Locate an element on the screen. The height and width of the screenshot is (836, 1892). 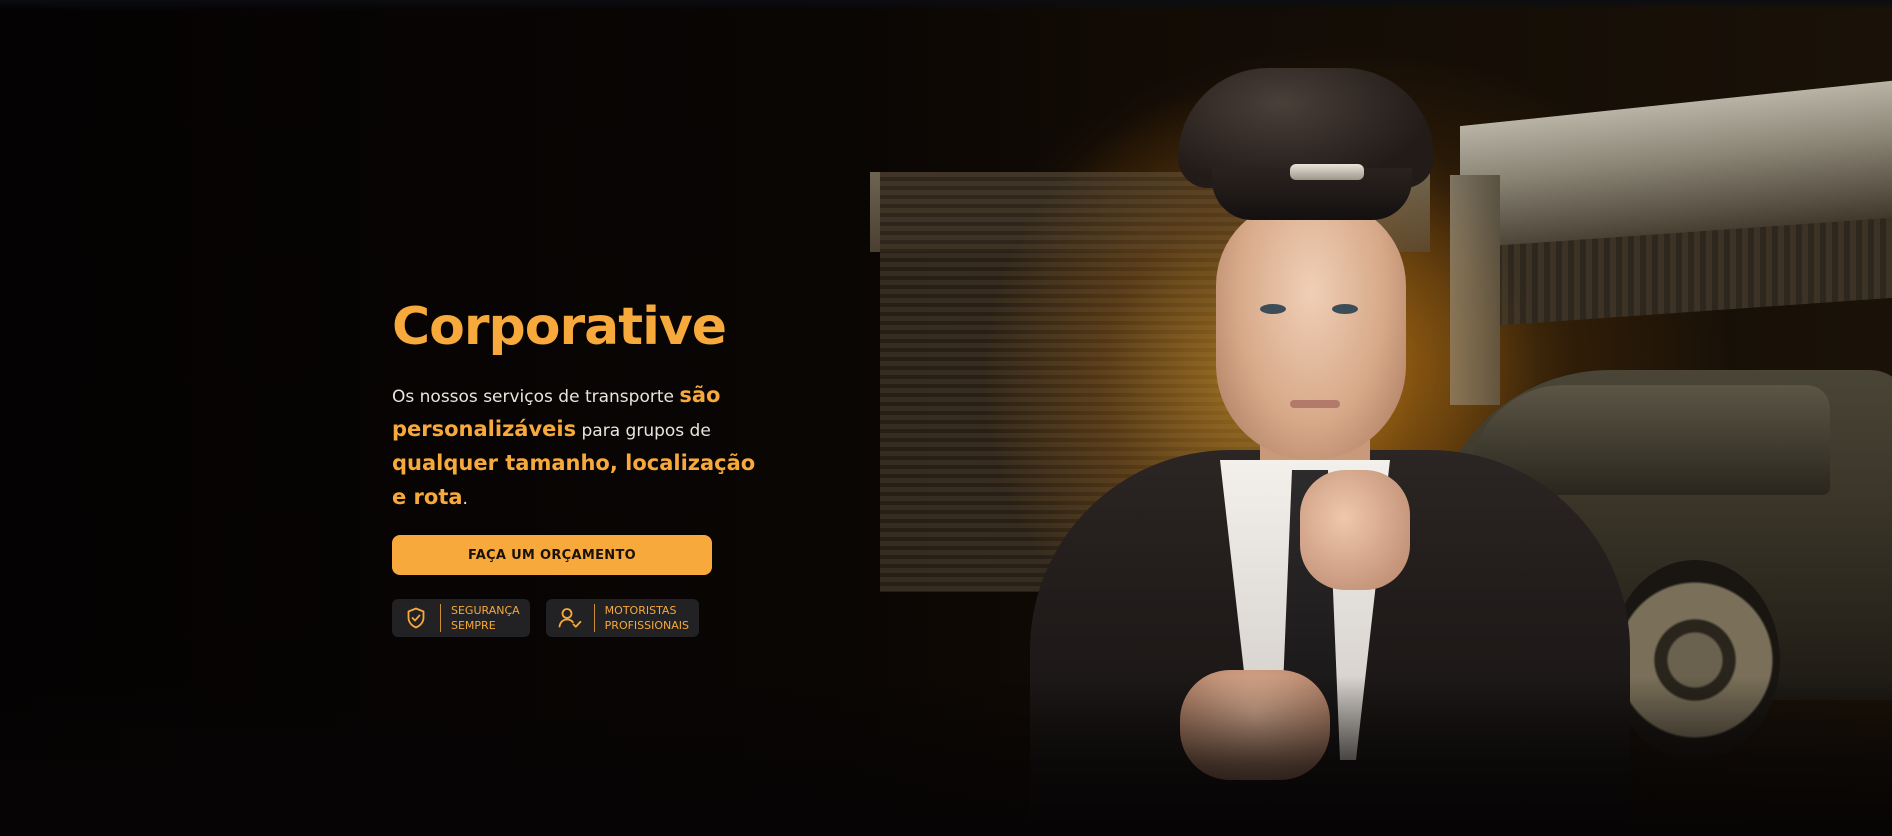
badge-drivers-label: MOTORISTAS PROFISSIONAIS is located at coordinates (647, 618).